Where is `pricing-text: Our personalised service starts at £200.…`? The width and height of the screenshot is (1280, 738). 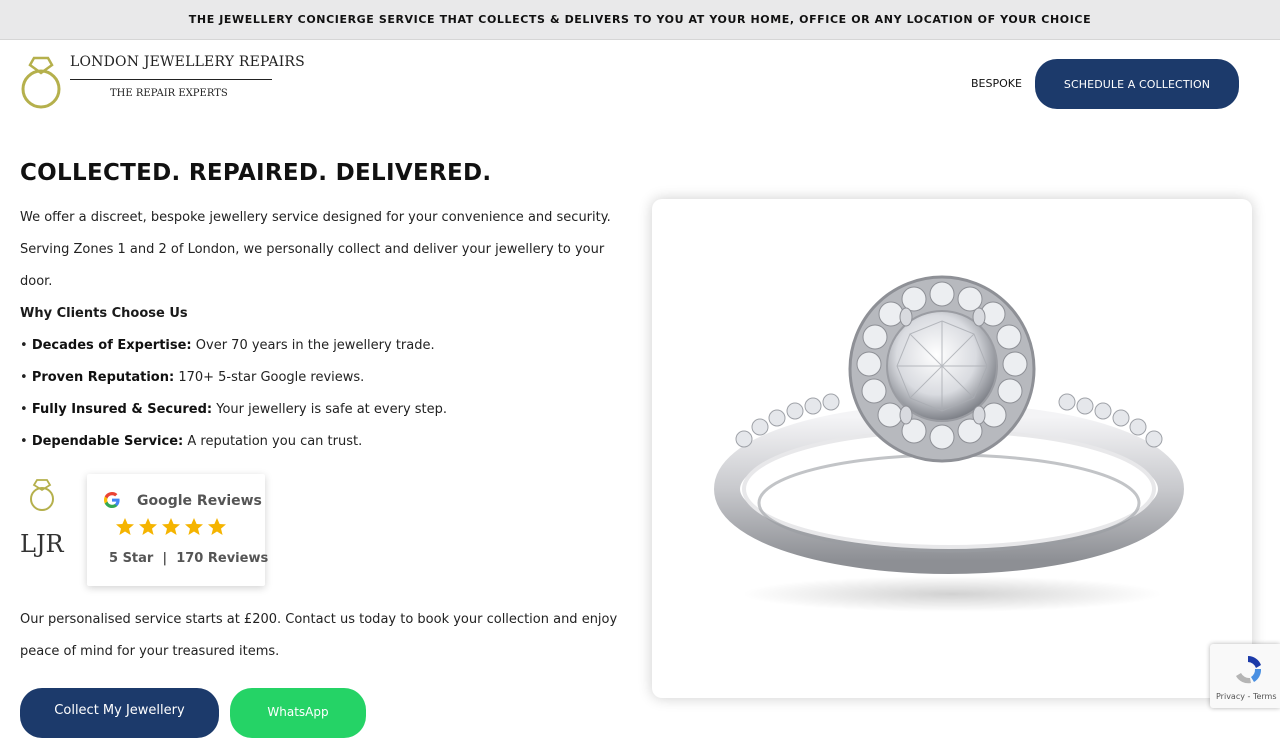 pricing-text: Our personalised service starts at £200.… is located at coordinates (319, 635).